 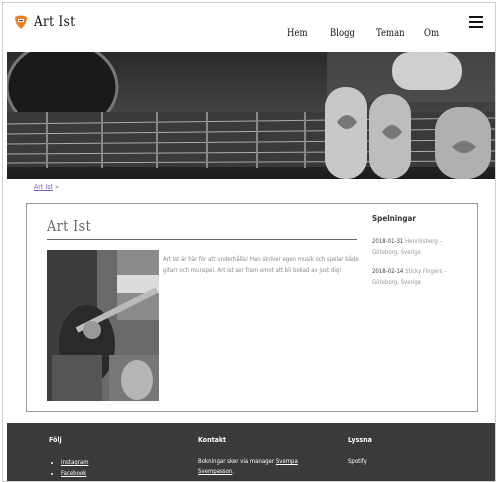 I want to click on footer-contact-heading: Kontakt, so click(x=212, y=440).